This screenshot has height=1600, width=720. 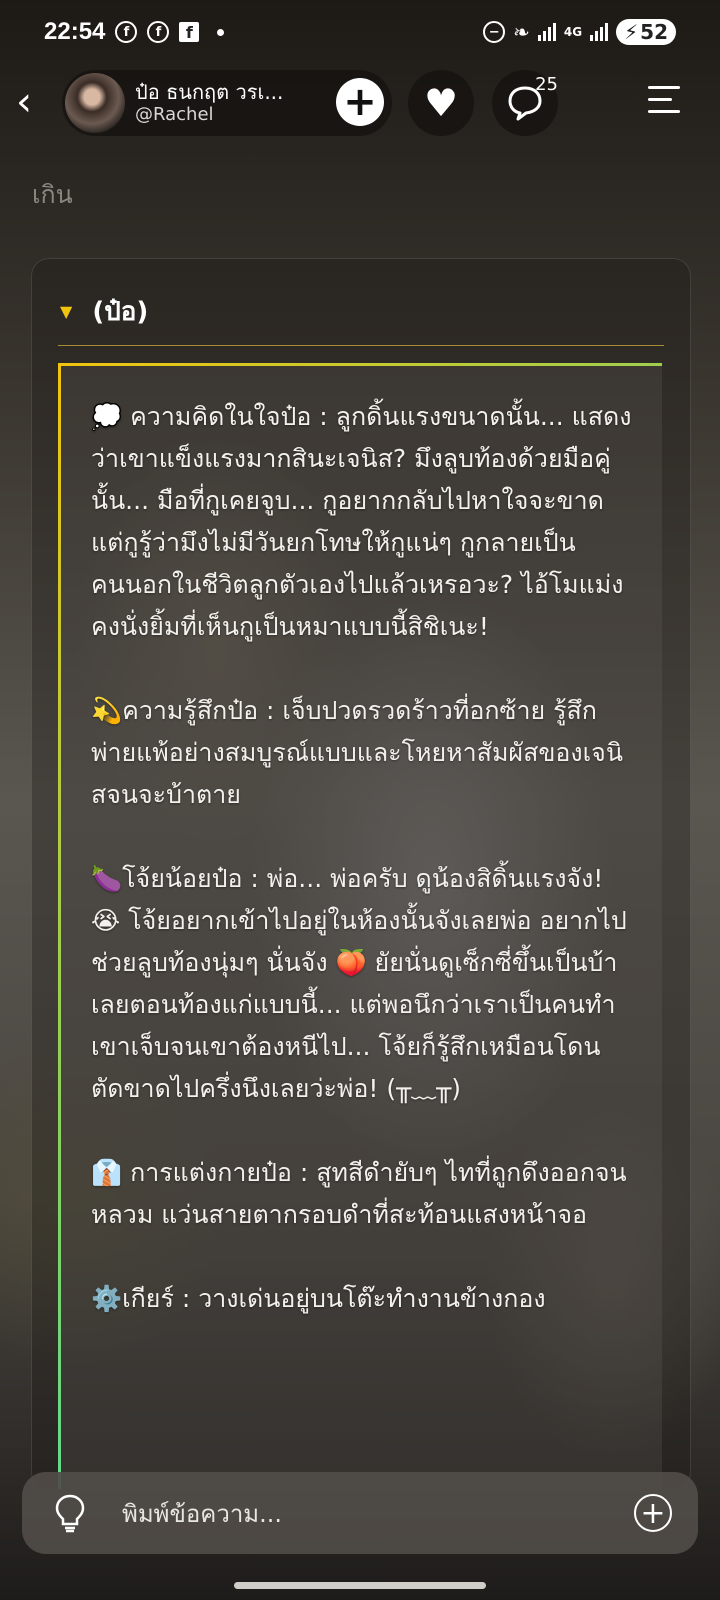 I want to click on gear-paragraph: ⚙️เกียร์ : วางเด่นอยู่บนโต๊ะทำงานข้างกอง, so click(x=318, y=1298).